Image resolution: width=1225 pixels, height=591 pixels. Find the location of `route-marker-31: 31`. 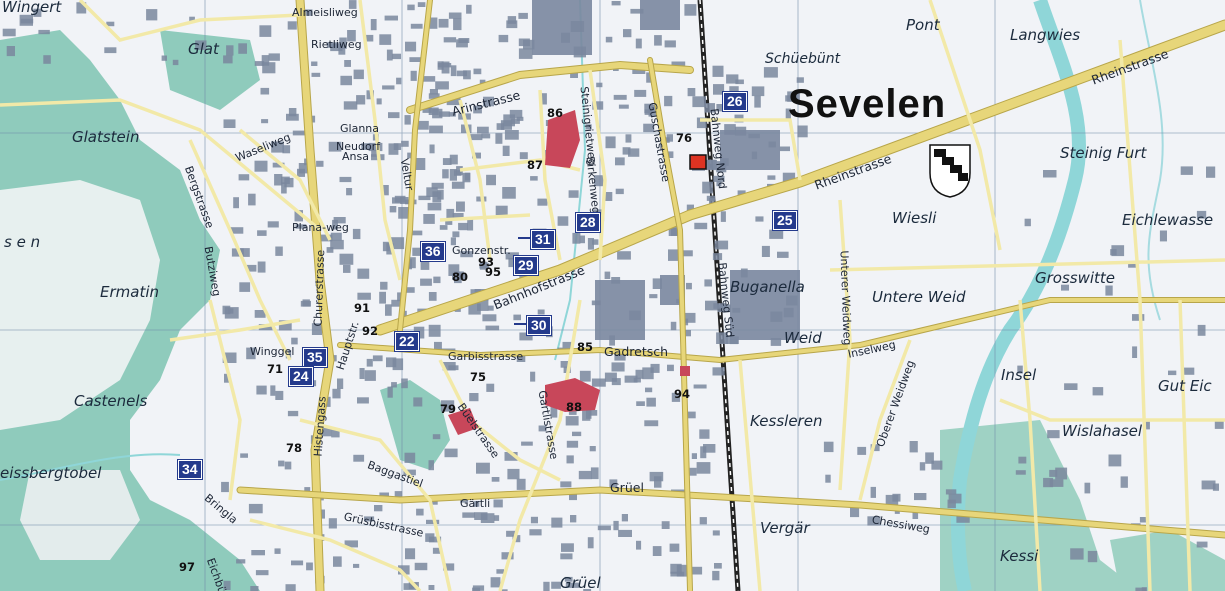

route-marker-31: 31 is located at coordinates (537, 239).